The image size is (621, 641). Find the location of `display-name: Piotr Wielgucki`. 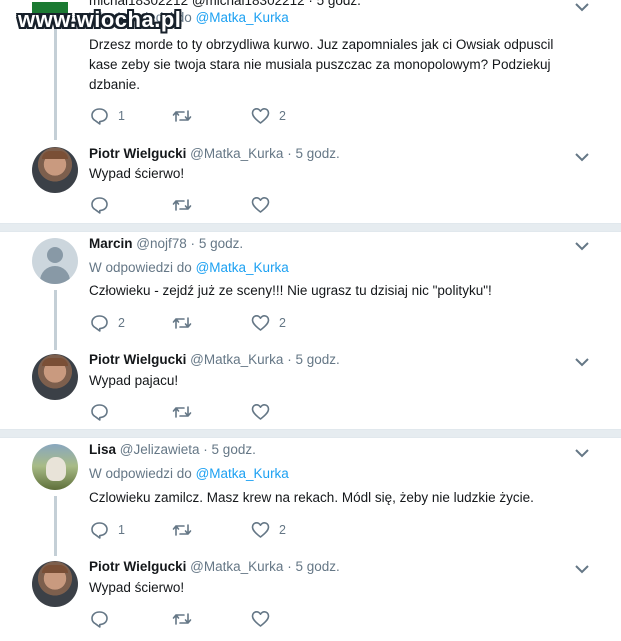

display-name: Piotr Wielgucki is located at coordinates (137, 566).